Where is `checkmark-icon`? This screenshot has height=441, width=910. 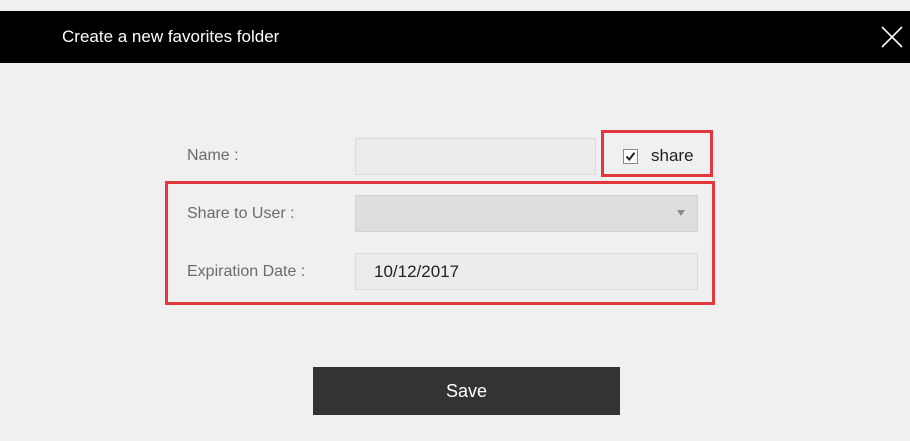
checkmark-icon is located at coordinates (630, 157).